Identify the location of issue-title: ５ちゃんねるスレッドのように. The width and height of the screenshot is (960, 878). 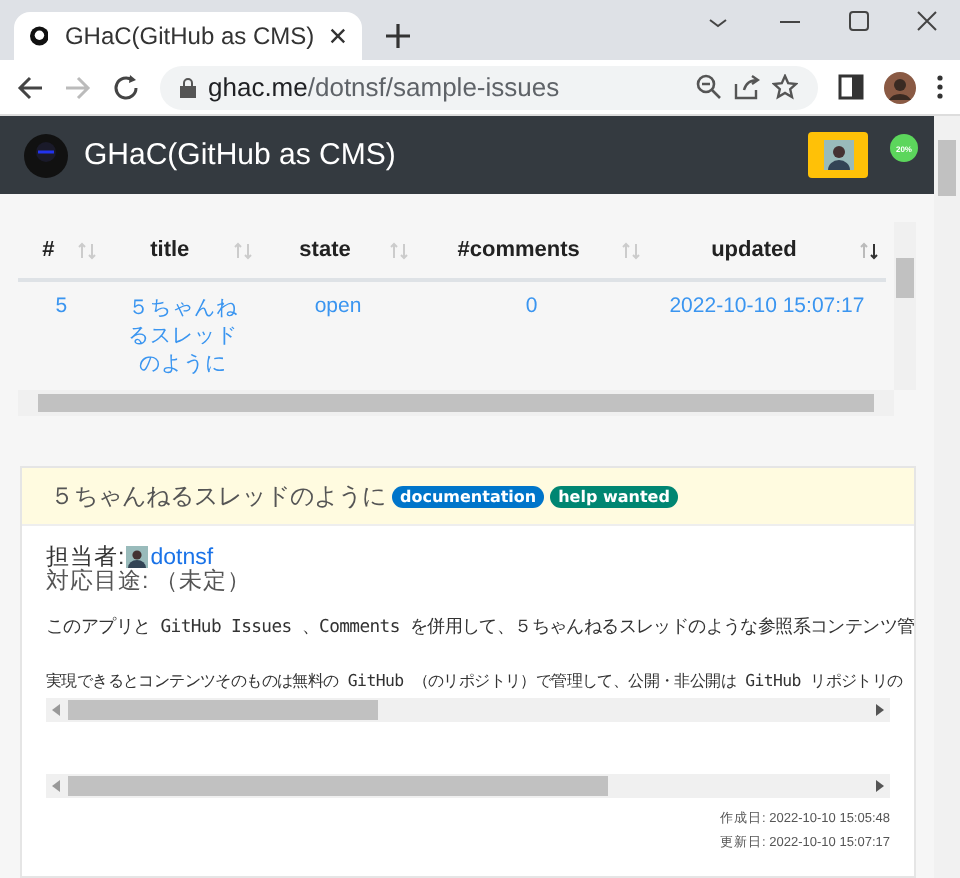
(218, 496).